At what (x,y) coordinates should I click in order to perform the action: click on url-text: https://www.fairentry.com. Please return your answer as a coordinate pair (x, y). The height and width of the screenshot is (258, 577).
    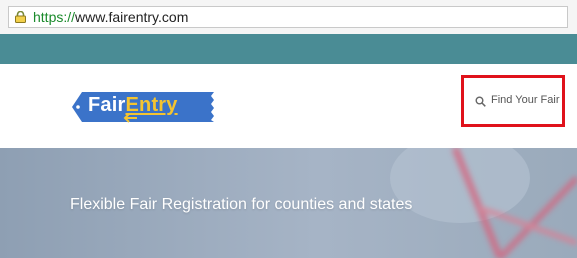
    Looking at the image, I should click on (110, 17).